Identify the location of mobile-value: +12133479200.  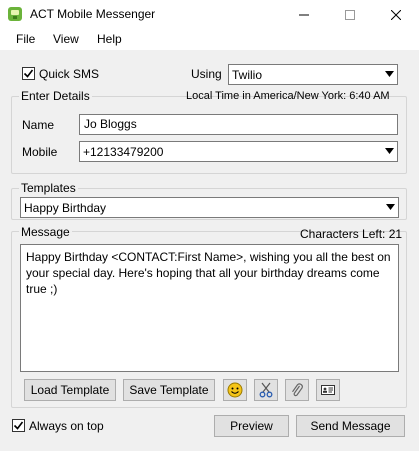
(123, 152).